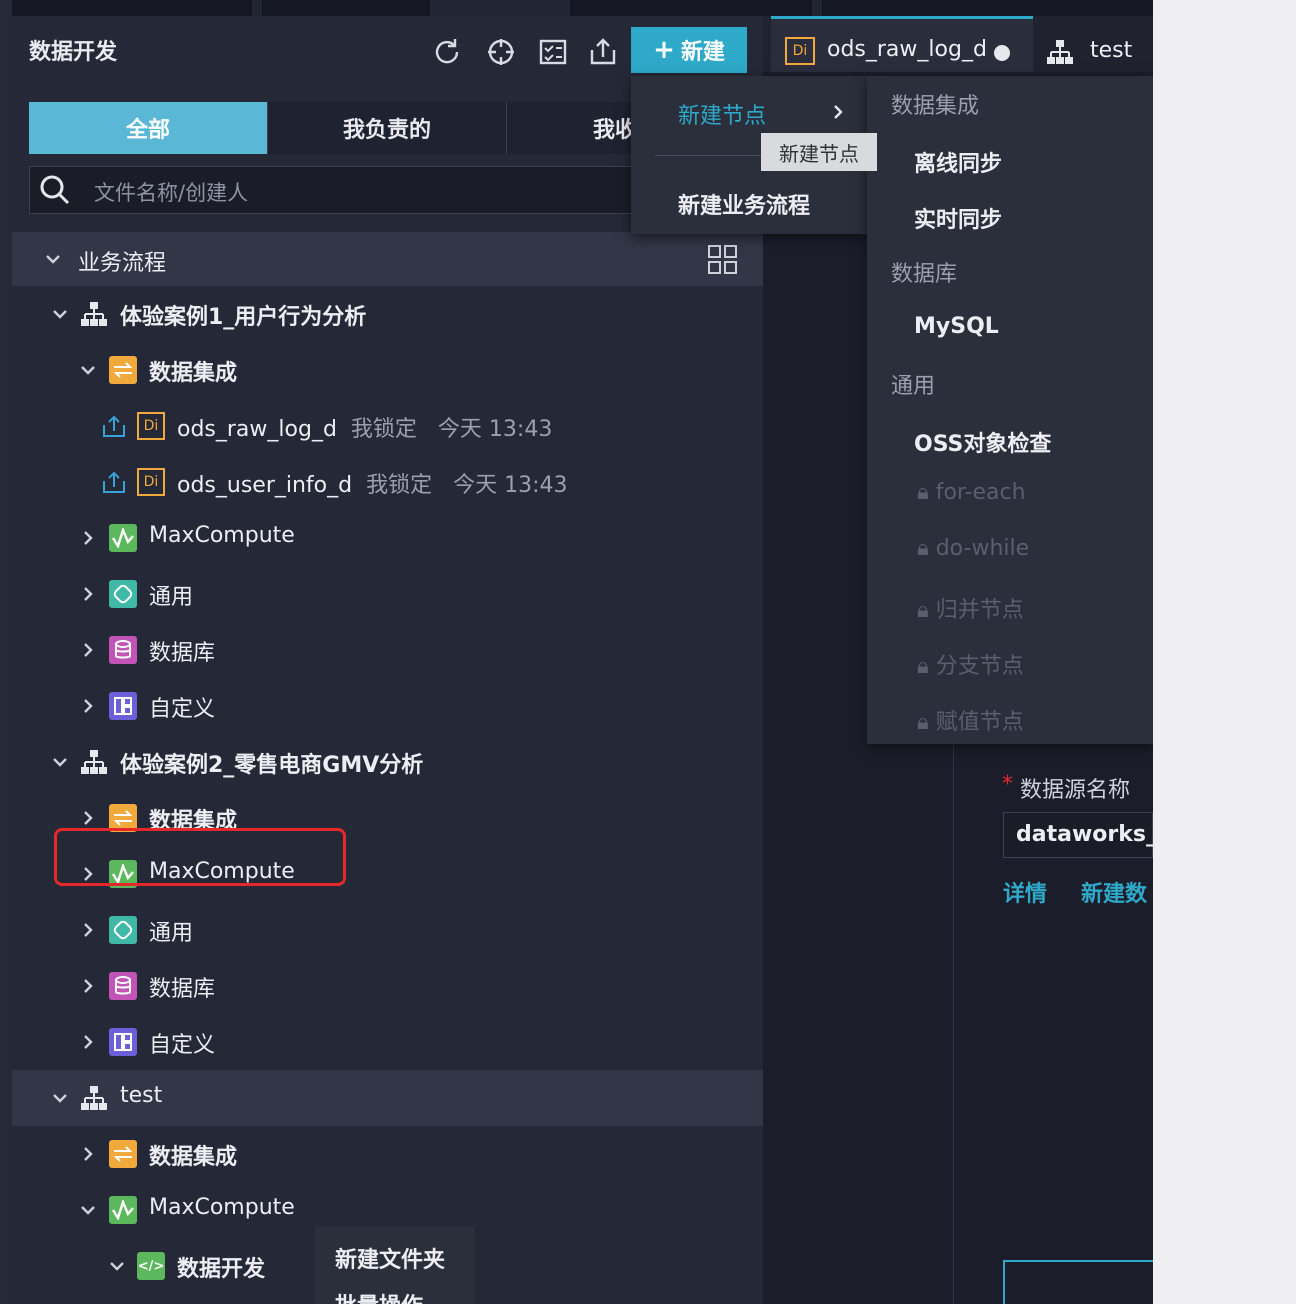 This screenshot has width=1296, height=1304. I want to click on submenu-group-database: 数据库, so click(924, 274).